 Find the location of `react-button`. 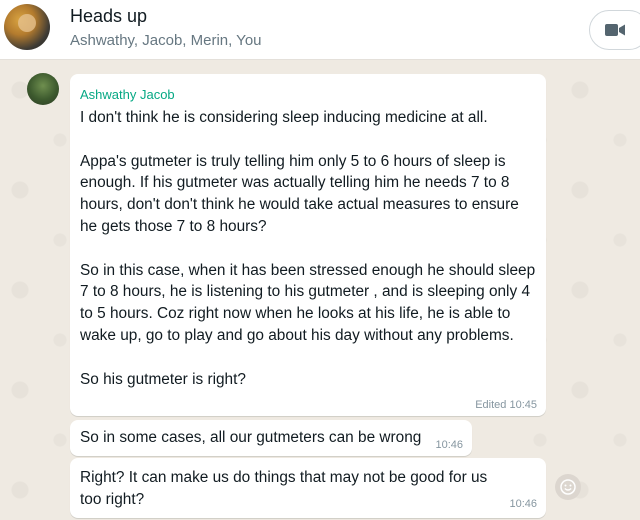

react-button is located at coordinates (568, 487).